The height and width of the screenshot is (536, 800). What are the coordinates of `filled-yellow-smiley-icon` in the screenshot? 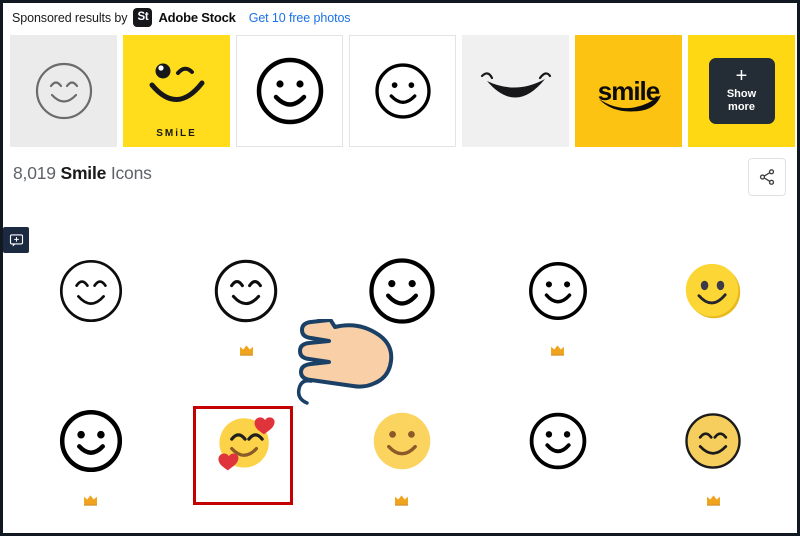 It's located at (713, 290).